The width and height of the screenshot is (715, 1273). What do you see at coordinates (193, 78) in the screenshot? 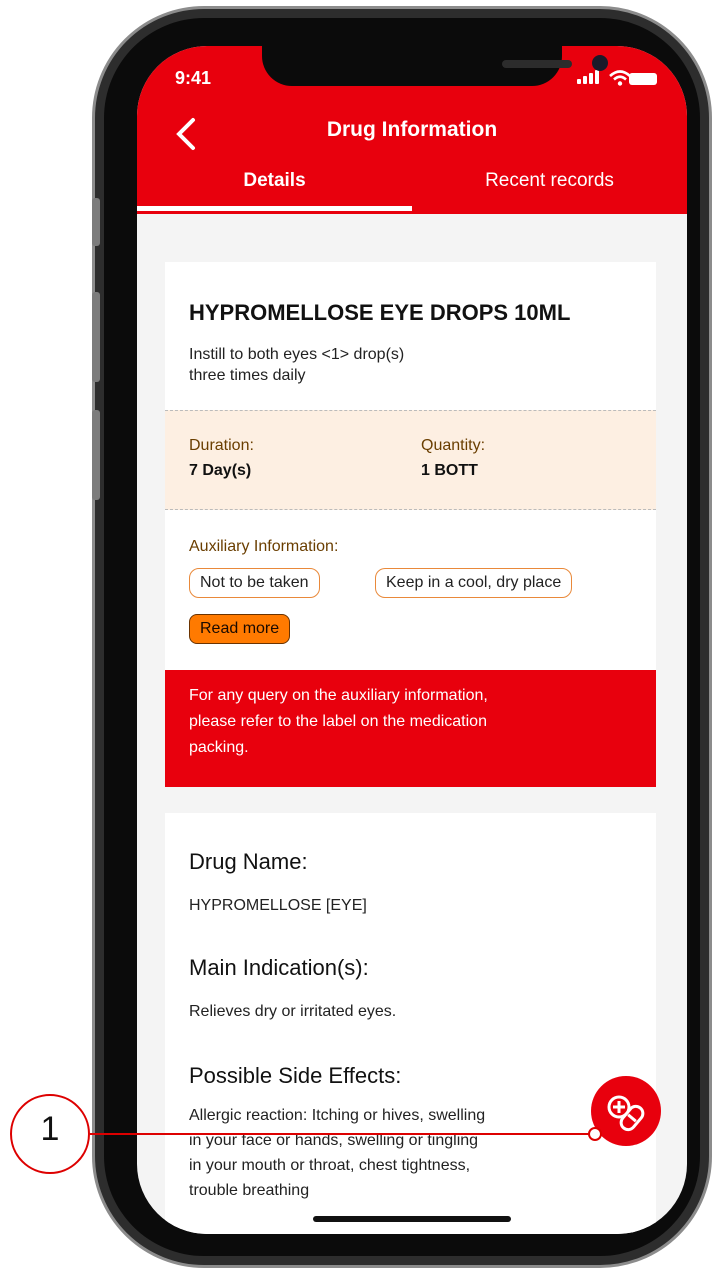
I see `status-time: 9:41` at bounding box center [193, 78].